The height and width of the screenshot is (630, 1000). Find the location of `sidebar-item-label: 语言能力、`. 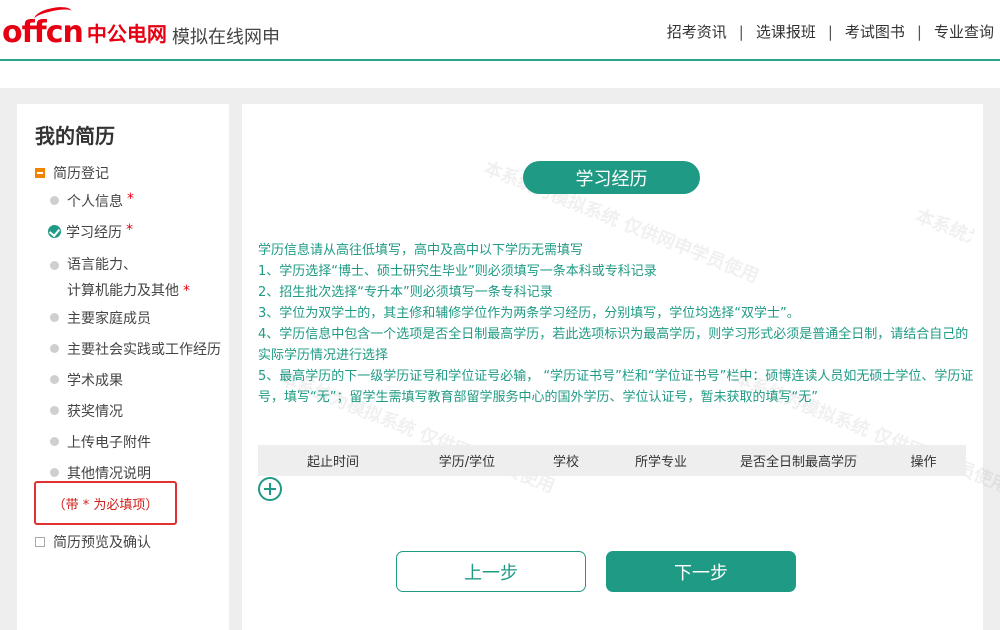

sidebar-item-label: 语言能力、 is located at coordinates (102, 265).